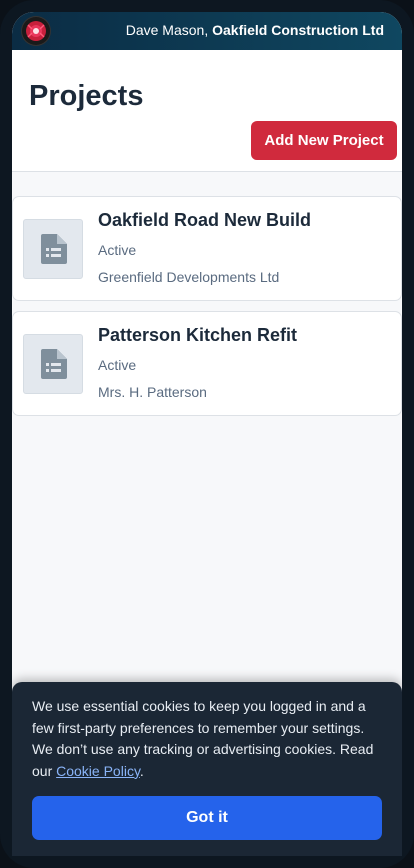 The width and height of the screenshot is (414, 868). Describe the element at coordinates (152, 392) in the screenshot. I see `project-client: Mrs. H. Patterson` at that location.